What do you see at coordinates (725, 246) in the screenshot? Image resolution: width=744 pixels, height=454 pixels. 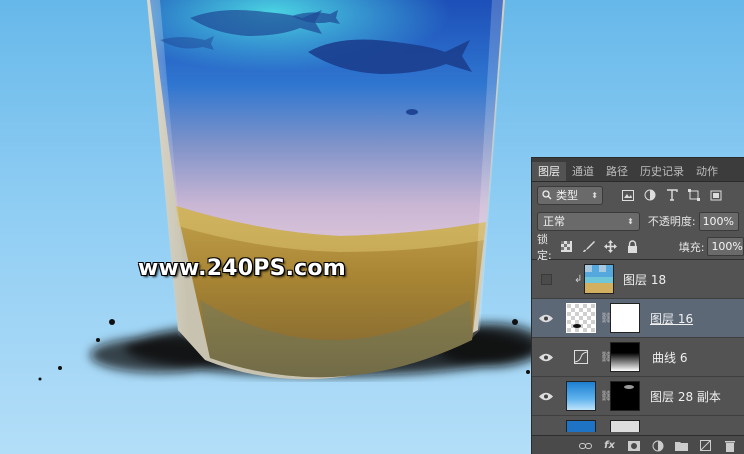 I see `fill-input: 100%` at bounding box center [725, 246].